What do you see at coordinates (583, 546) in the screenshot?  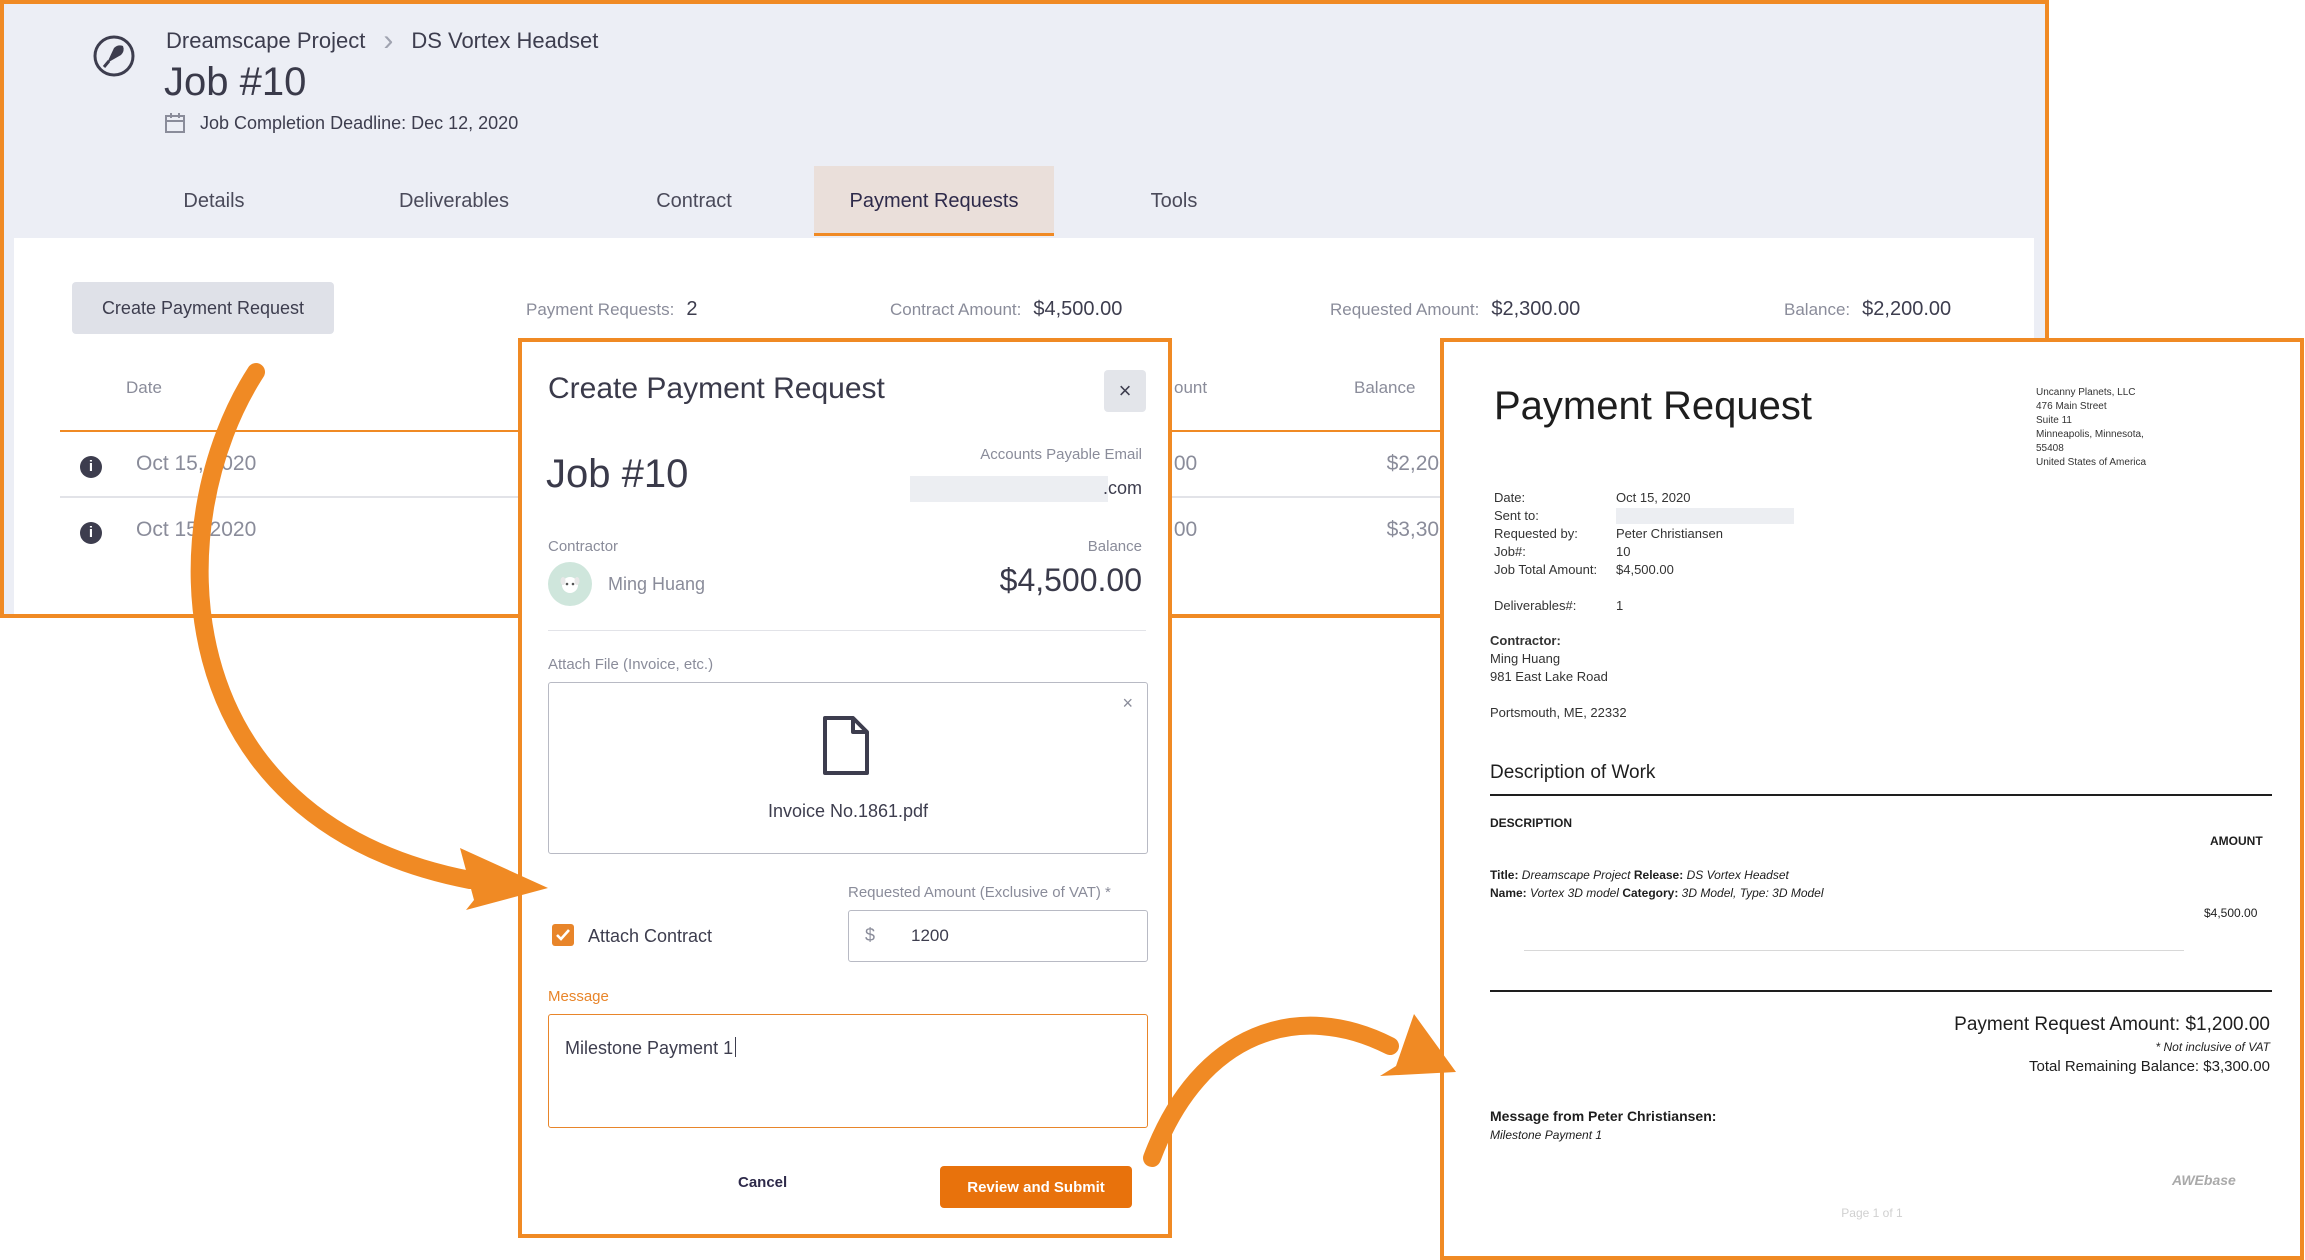 I see `contractor-label: Contractor` at bounding box center [583, 546].